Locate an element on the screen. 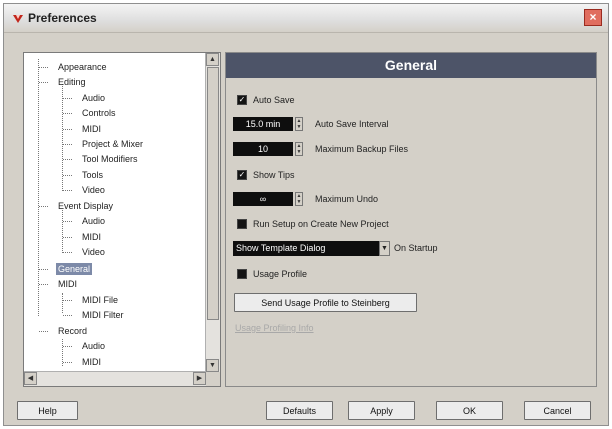 Image resolution: width=612 pixels, height=429 pixels. tree-item-editing-video: Video is located at coordinates (93, 190).